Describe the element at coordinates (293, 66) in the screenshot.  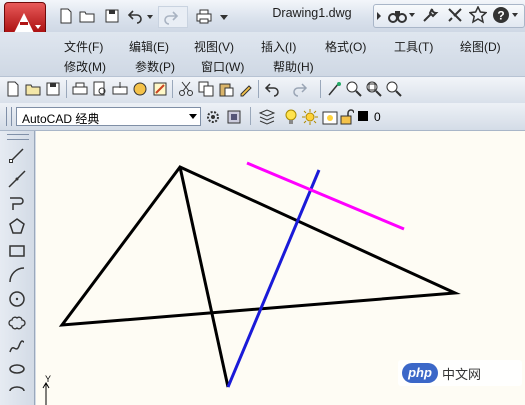
I see `menu-help: 帮助(H)` at that location.